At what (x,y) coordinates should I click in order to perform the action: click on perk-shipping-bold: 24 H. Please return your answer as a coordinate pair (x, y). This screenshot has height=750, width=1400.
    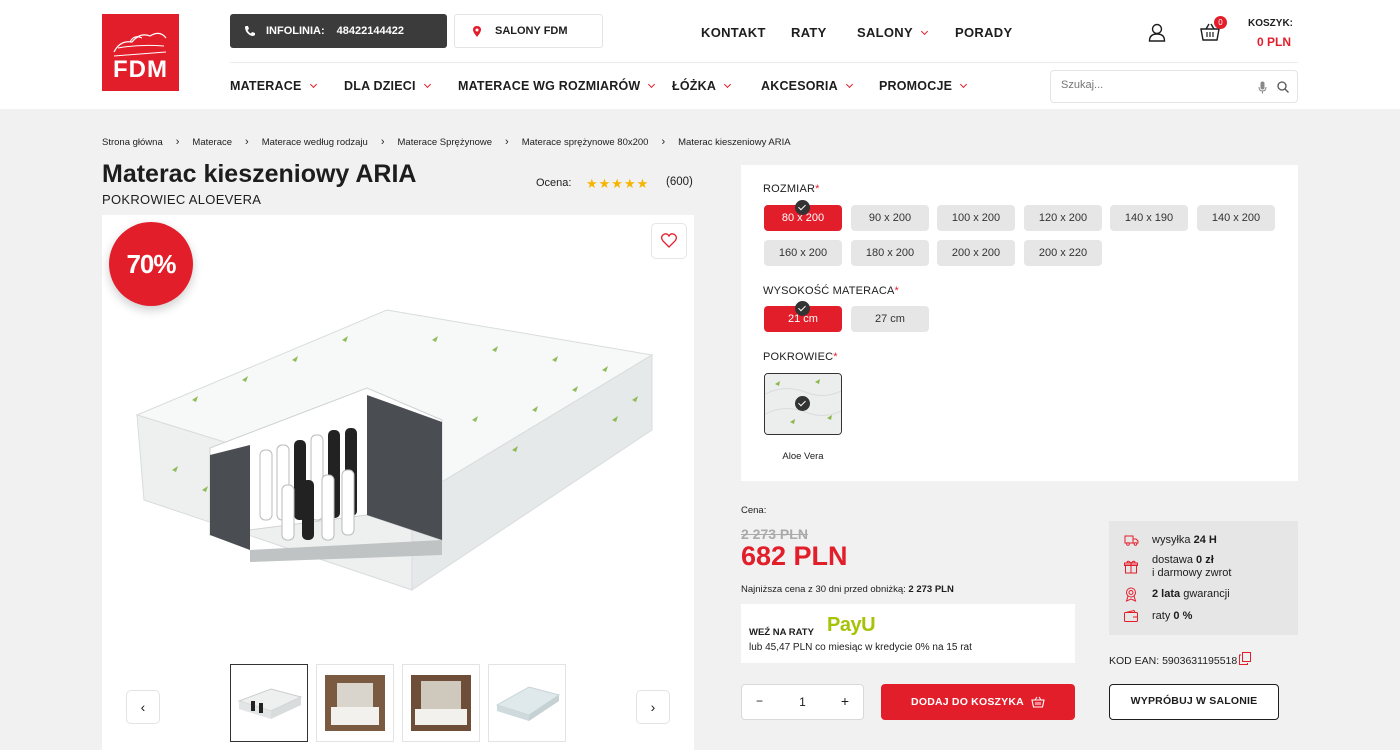
    Looking at the image, I should click on (1205, 540).